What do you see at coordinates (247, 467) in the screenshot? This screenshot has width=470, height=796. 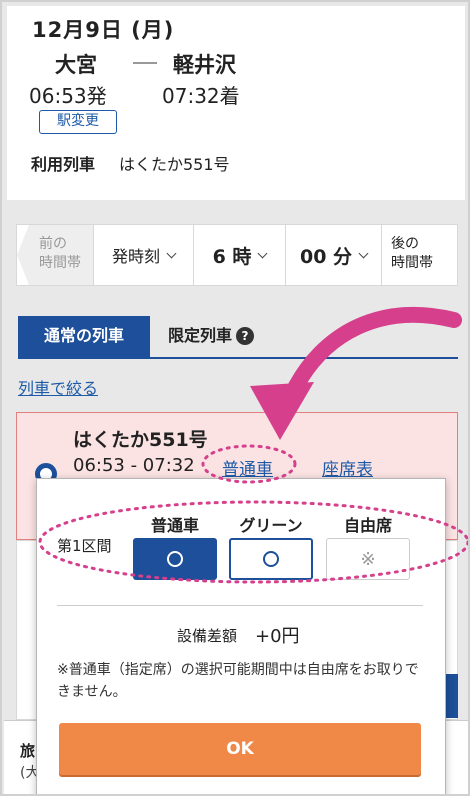 I see `seat-type-link: 普通車` at bounding box center [247, 467].